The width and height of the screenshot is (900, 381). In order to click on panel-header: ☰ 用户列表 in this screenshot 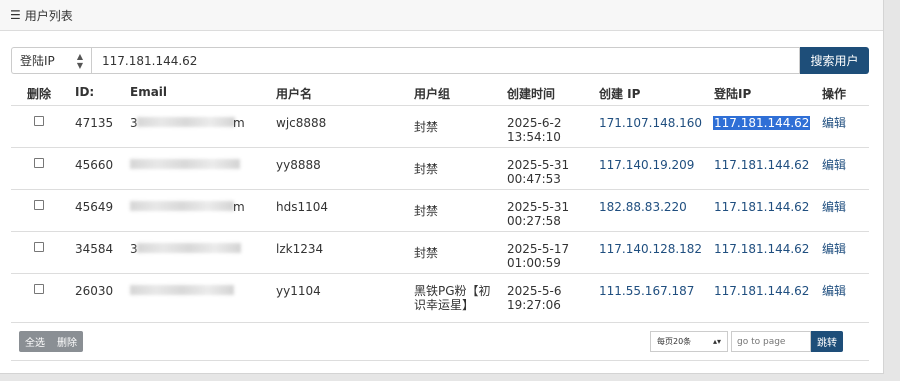, I will do `click(441, 15)`.